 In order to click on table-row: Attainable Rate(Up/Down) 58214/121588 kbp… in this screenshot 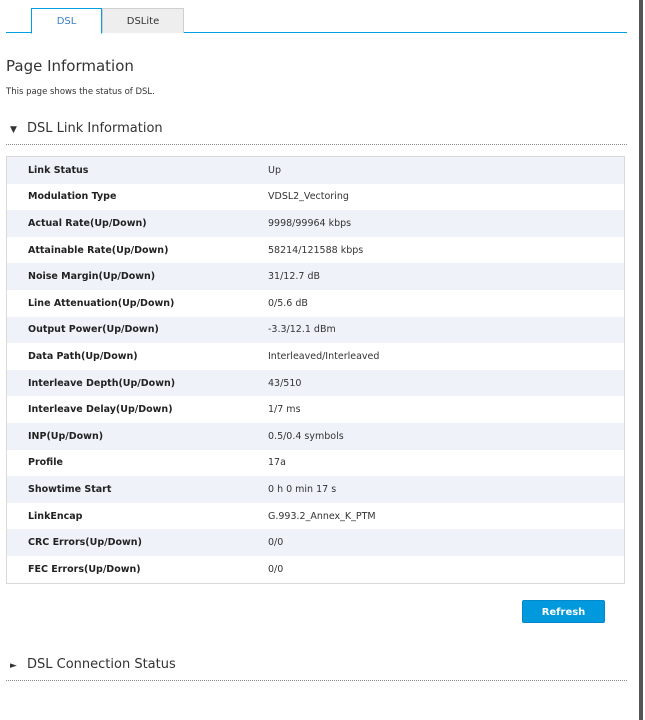, I will do `click(315, 250)`.